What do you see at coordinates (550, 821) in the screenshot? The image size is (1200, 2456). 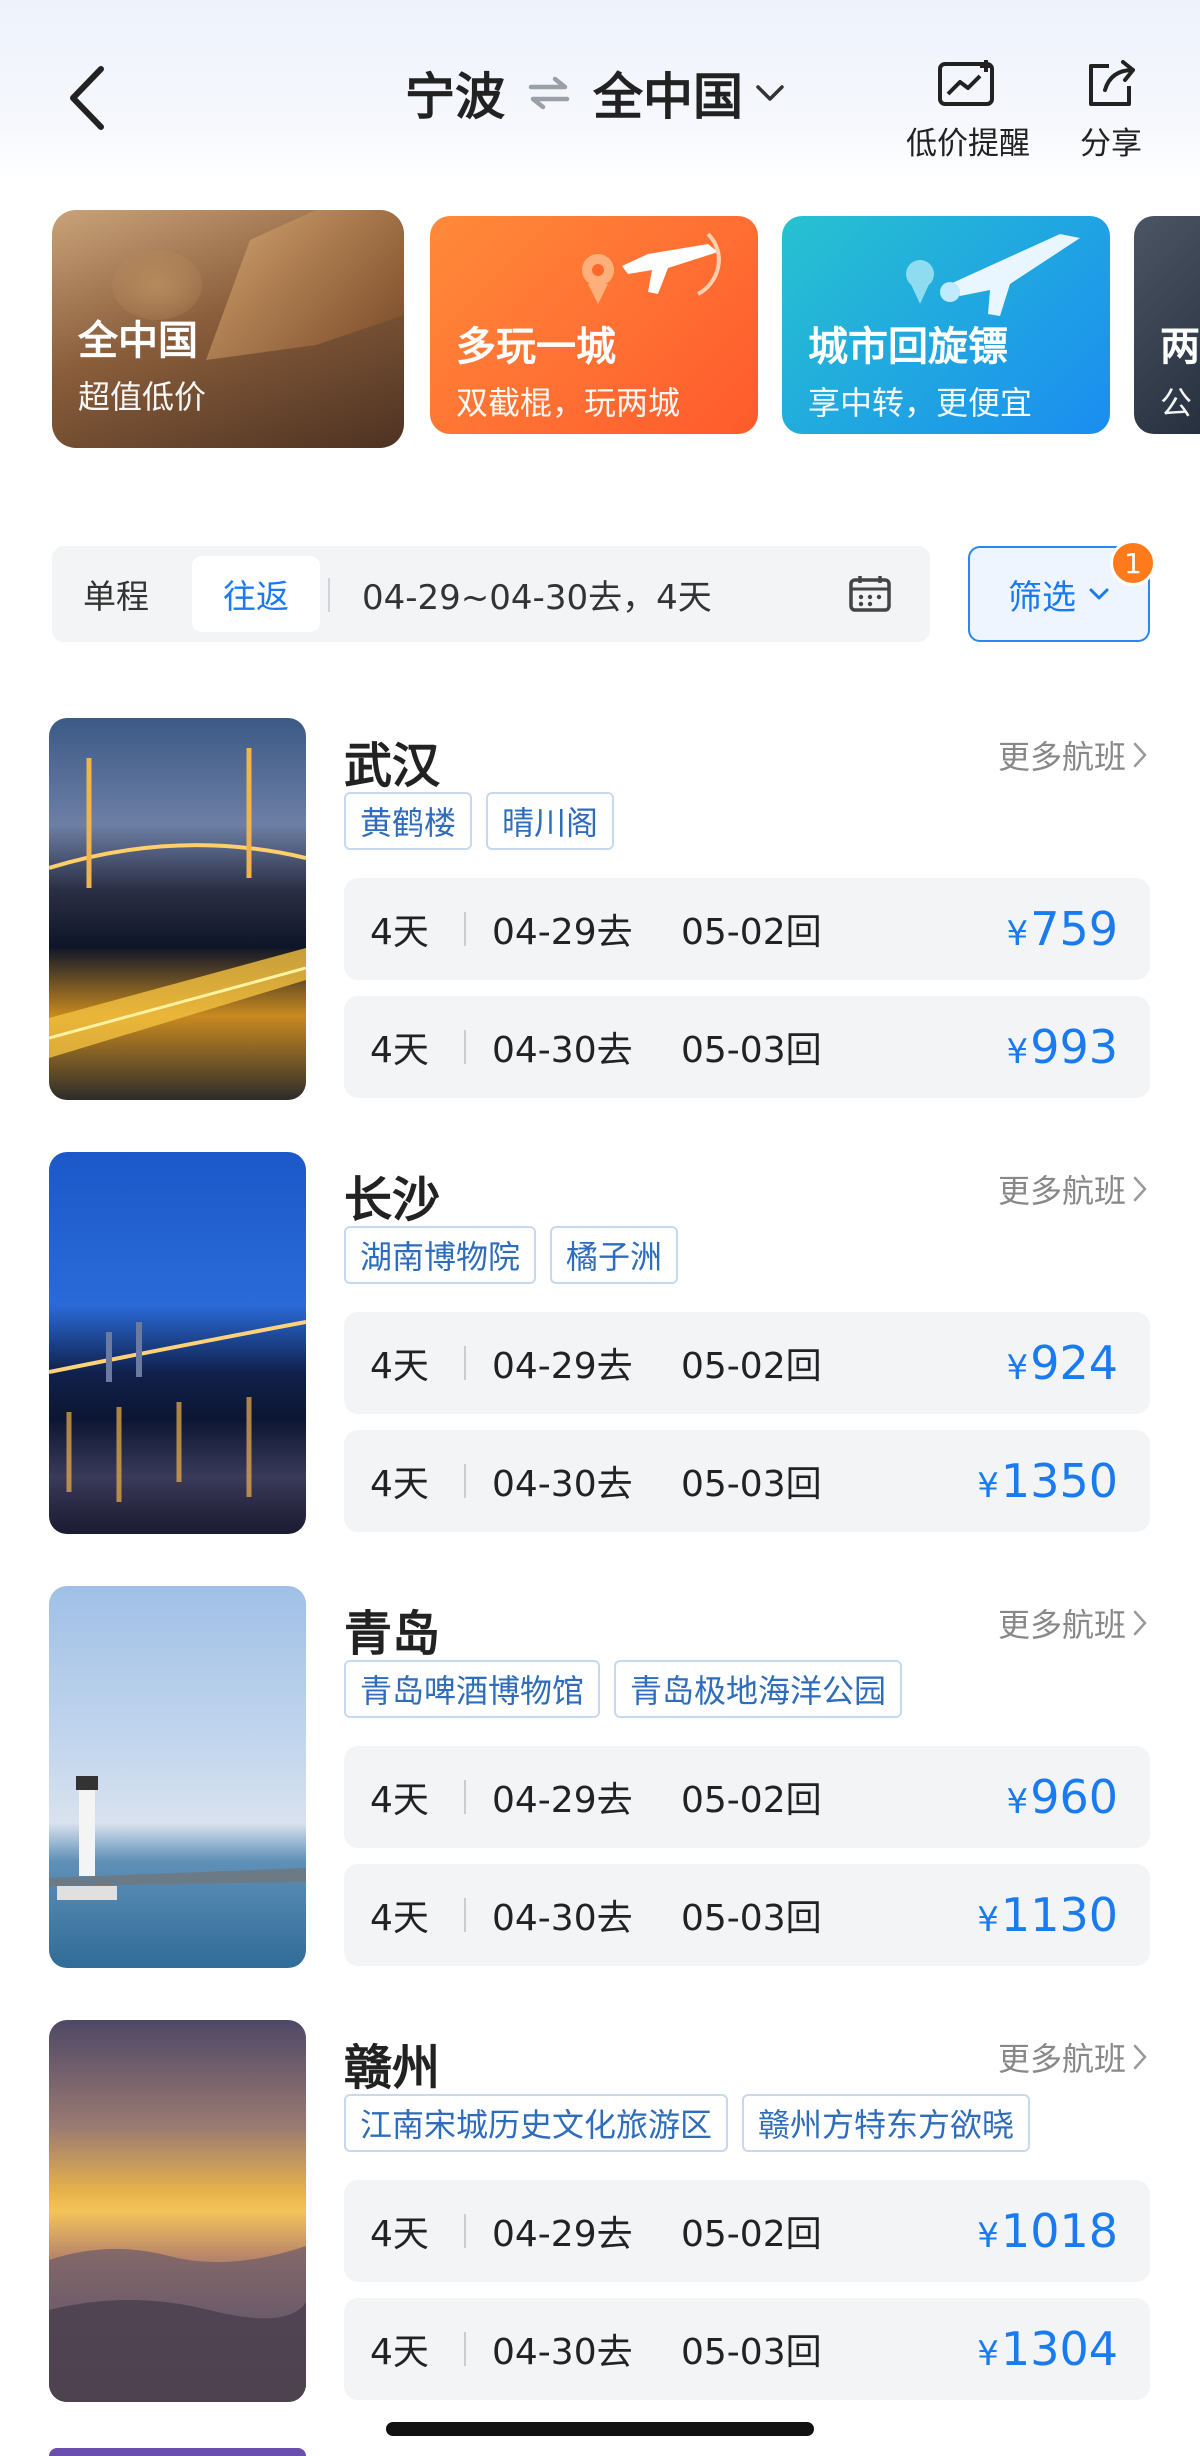 I see `attraction-tag: 晴川阁` at bounding box center [550, 821].